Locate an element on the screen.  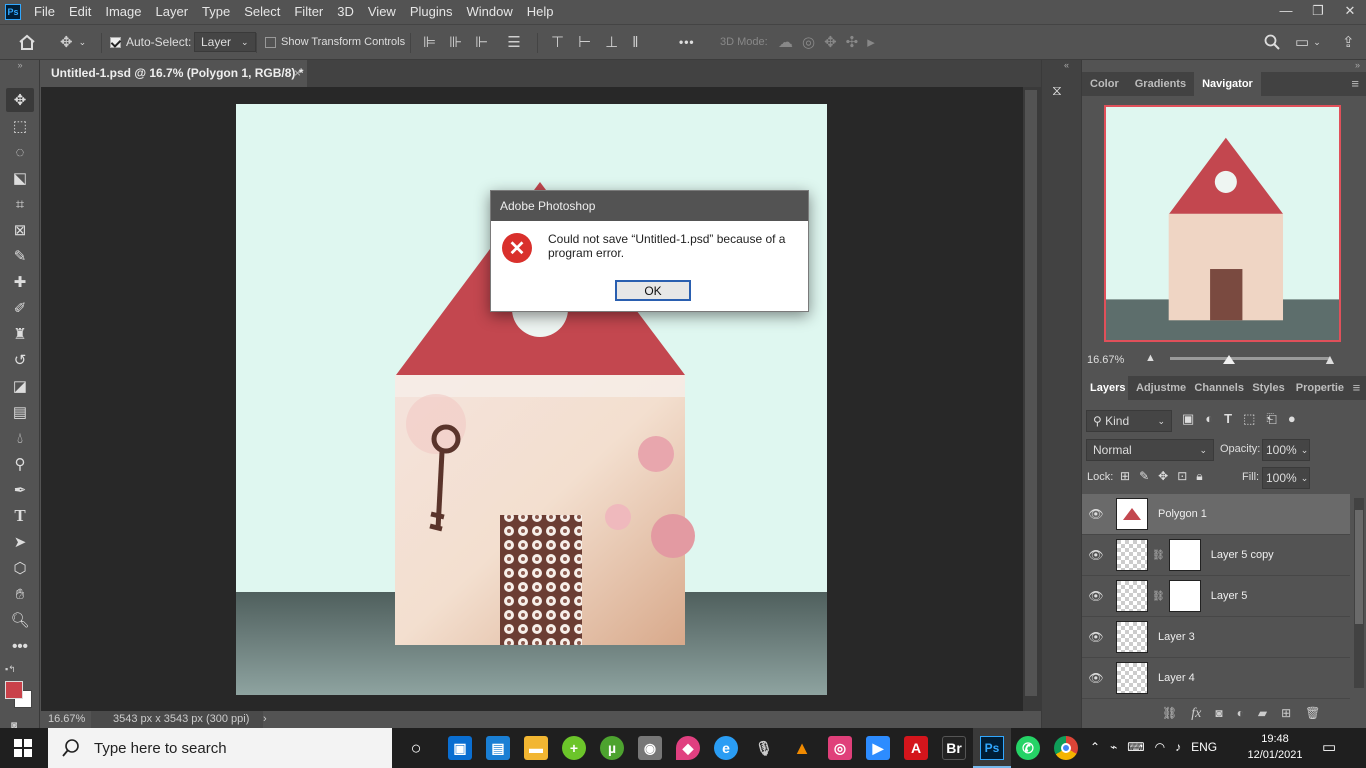
auto-select-target-dropdown: Layer ⌄ is located at coordinates (225, 42).